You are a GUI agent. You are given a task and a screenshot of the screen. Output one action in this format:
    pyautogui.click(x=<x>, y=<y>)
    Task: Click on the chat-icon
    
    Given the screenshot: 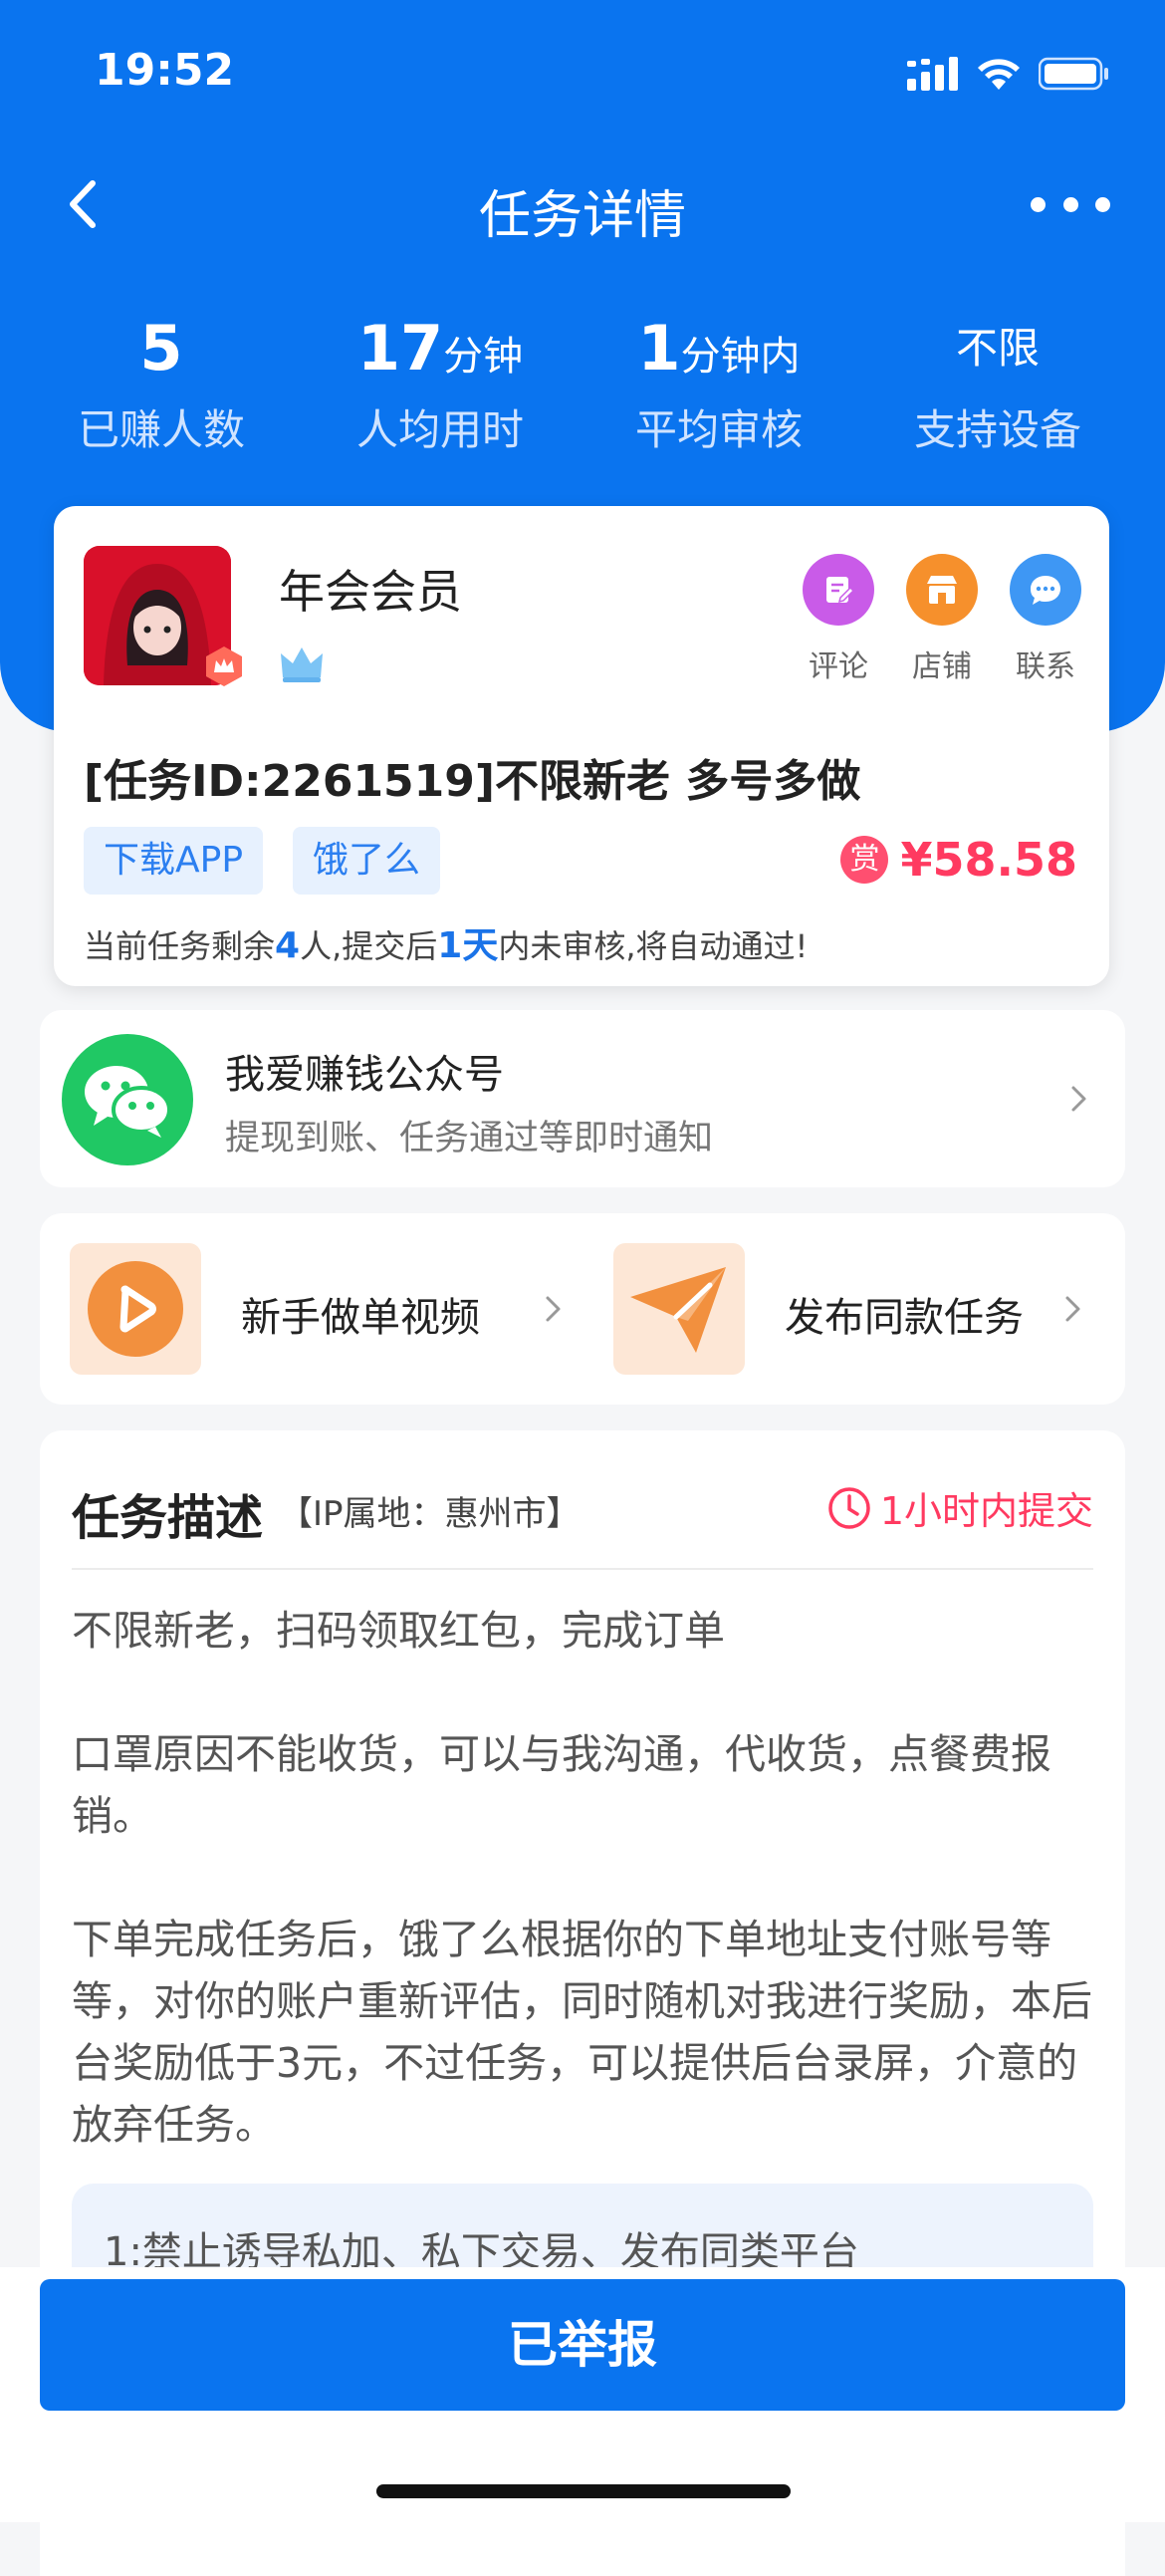 What is the action you would take?
    pyautogui.click(x=1046, y=590)
    